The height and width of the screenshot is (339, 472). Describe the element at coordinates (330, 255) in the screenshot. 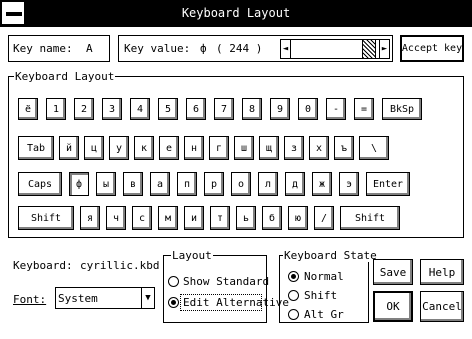

I see `keyboard-state-title: Keyboard State` at that location.